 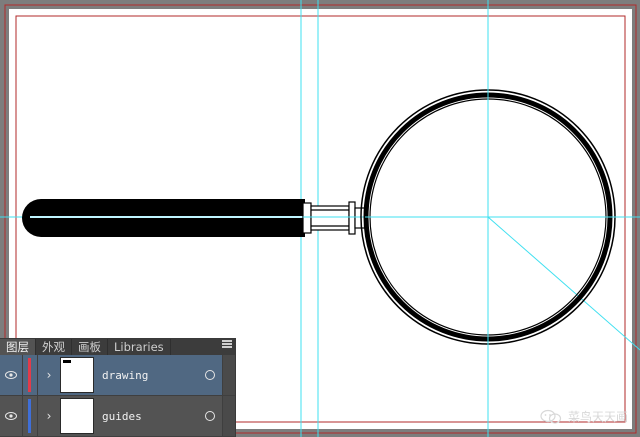 I want to click on panel-tabbar: 图层 外观 画板 Libraries, so click(x=117, y=347).